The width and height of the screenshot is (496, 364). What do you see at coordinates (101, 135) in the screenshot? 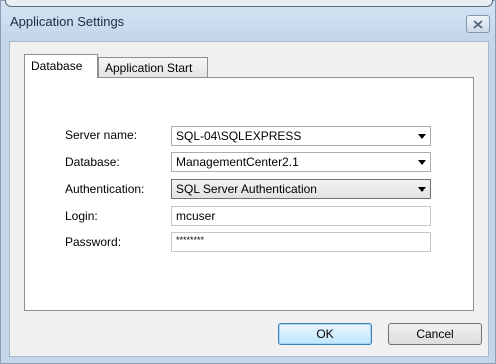
I see `server-name-label: Server name:` at bounding box center [101, 135].